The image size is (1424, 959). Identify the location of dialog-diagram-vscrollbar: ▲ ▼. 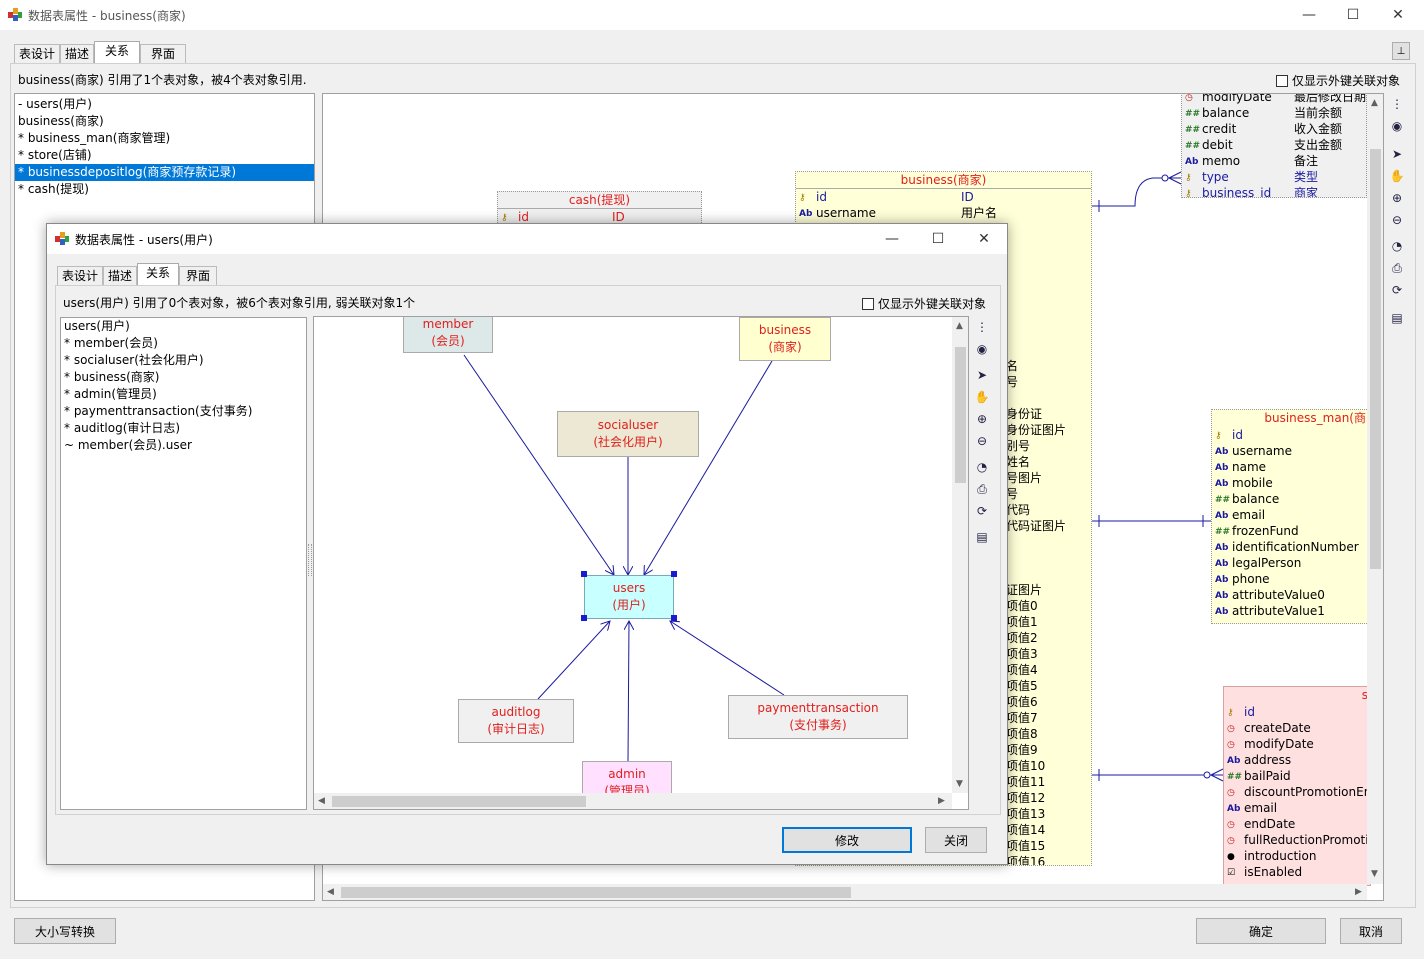
(960, 555).